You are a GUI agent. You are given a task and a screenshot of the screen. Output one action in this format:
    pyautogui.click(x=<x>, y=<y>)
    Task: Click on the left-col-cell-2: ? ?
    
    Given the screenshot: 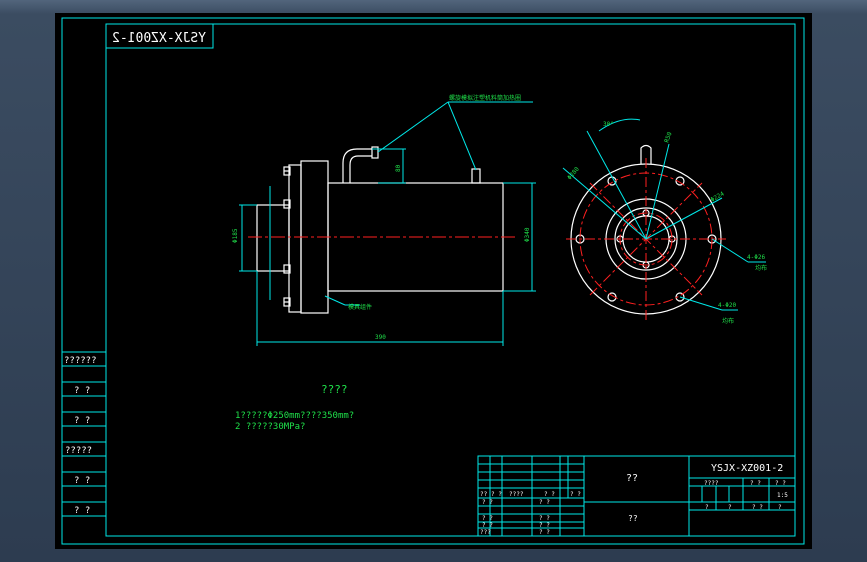 What is the action you would take?
    pyautogui.click(x=82, y=391)
    